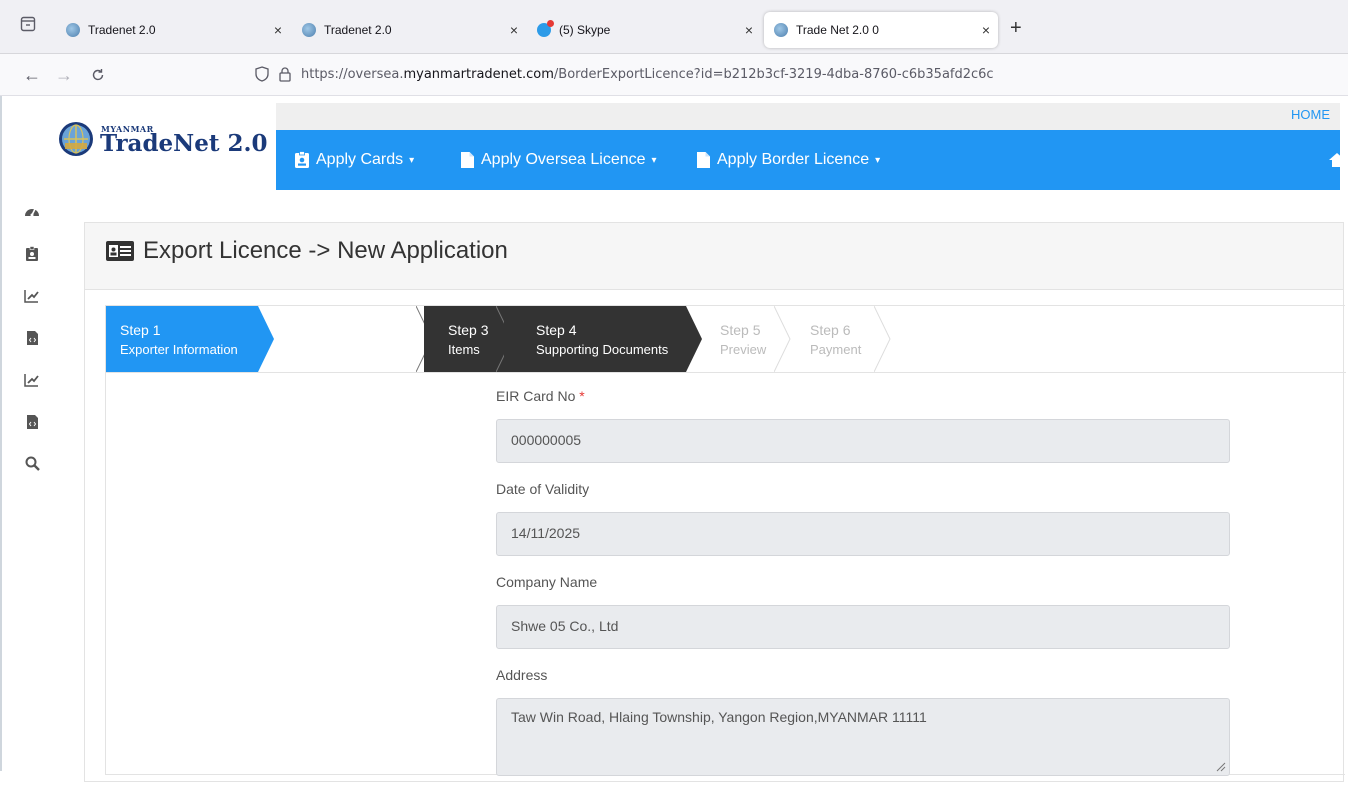 The image size is (1348, 794). What do you see at coordinates (545, 28) in the screenshot?
I see `skype-icon` at bounding box center [545, 28].